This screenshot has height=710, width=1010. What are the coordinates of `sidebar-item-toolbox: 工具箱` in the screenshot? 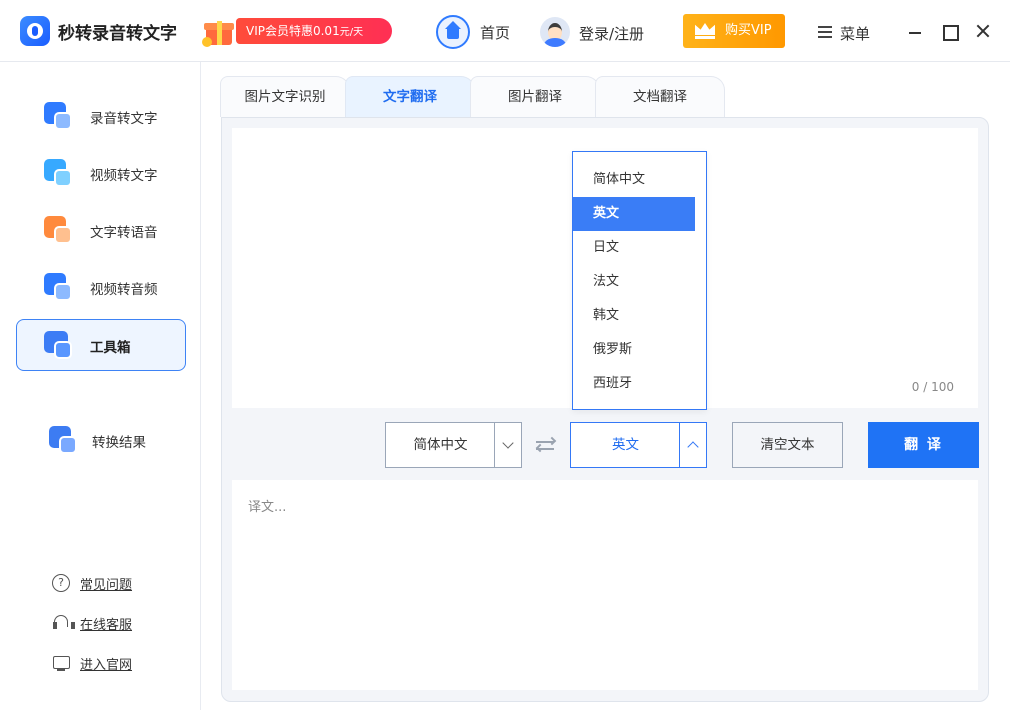 It's located at (101, 345).